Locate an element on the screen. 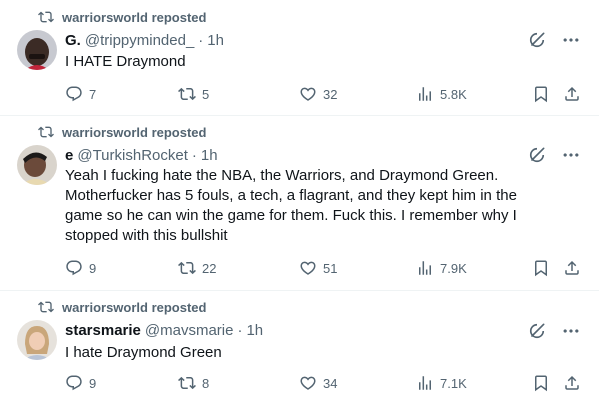 The width and height of the screenshot is (599, 408). like-count: 51 is located at coordinates (330, 268).